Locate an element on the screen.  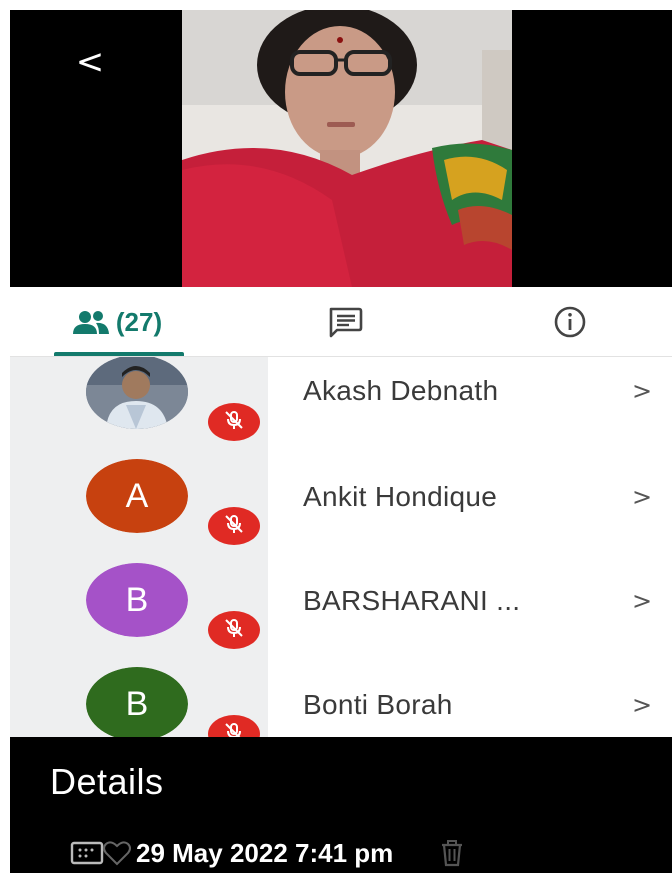
avatar is located at coordinates (137, 393).